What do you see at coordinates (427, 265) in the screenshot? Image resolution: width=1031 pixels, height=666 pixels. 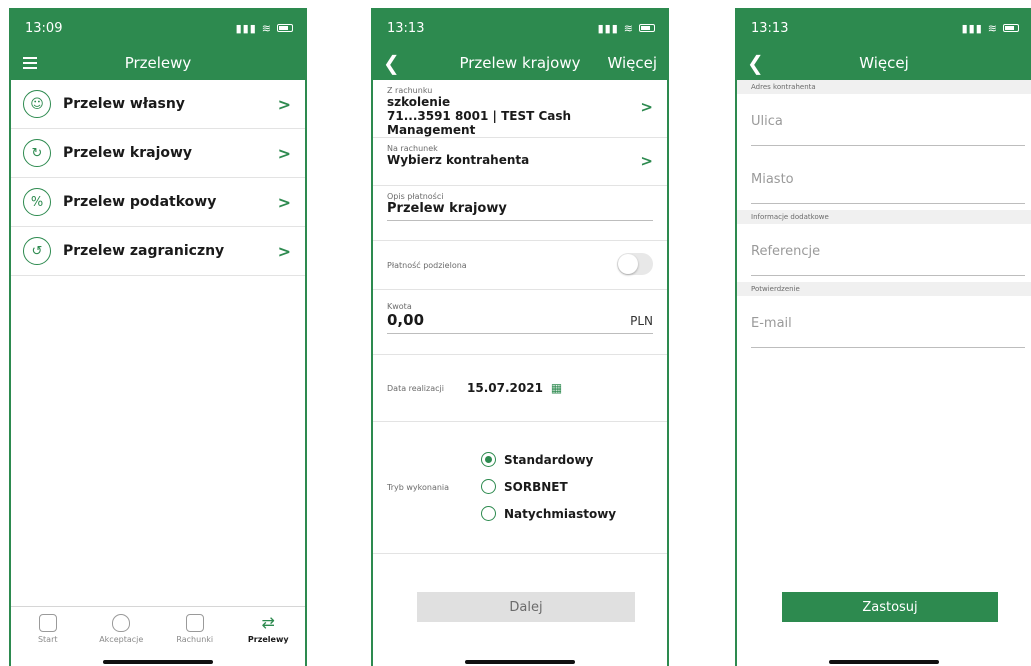 I see `split-payment-label: Płatność podzielona` at bounding box center [427, 265].